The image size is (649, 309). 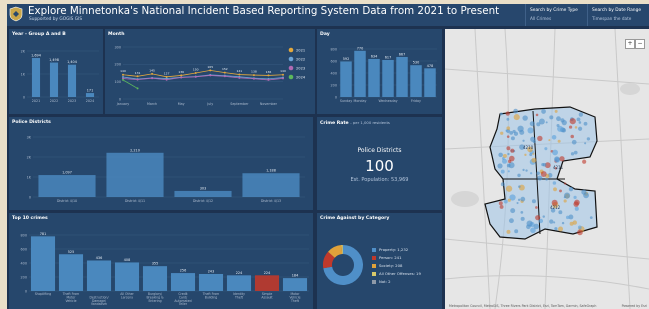 What do you see at coordinates (123, 79) in the screenshot?
I see `point-2024` at bounding box center [123, 79].